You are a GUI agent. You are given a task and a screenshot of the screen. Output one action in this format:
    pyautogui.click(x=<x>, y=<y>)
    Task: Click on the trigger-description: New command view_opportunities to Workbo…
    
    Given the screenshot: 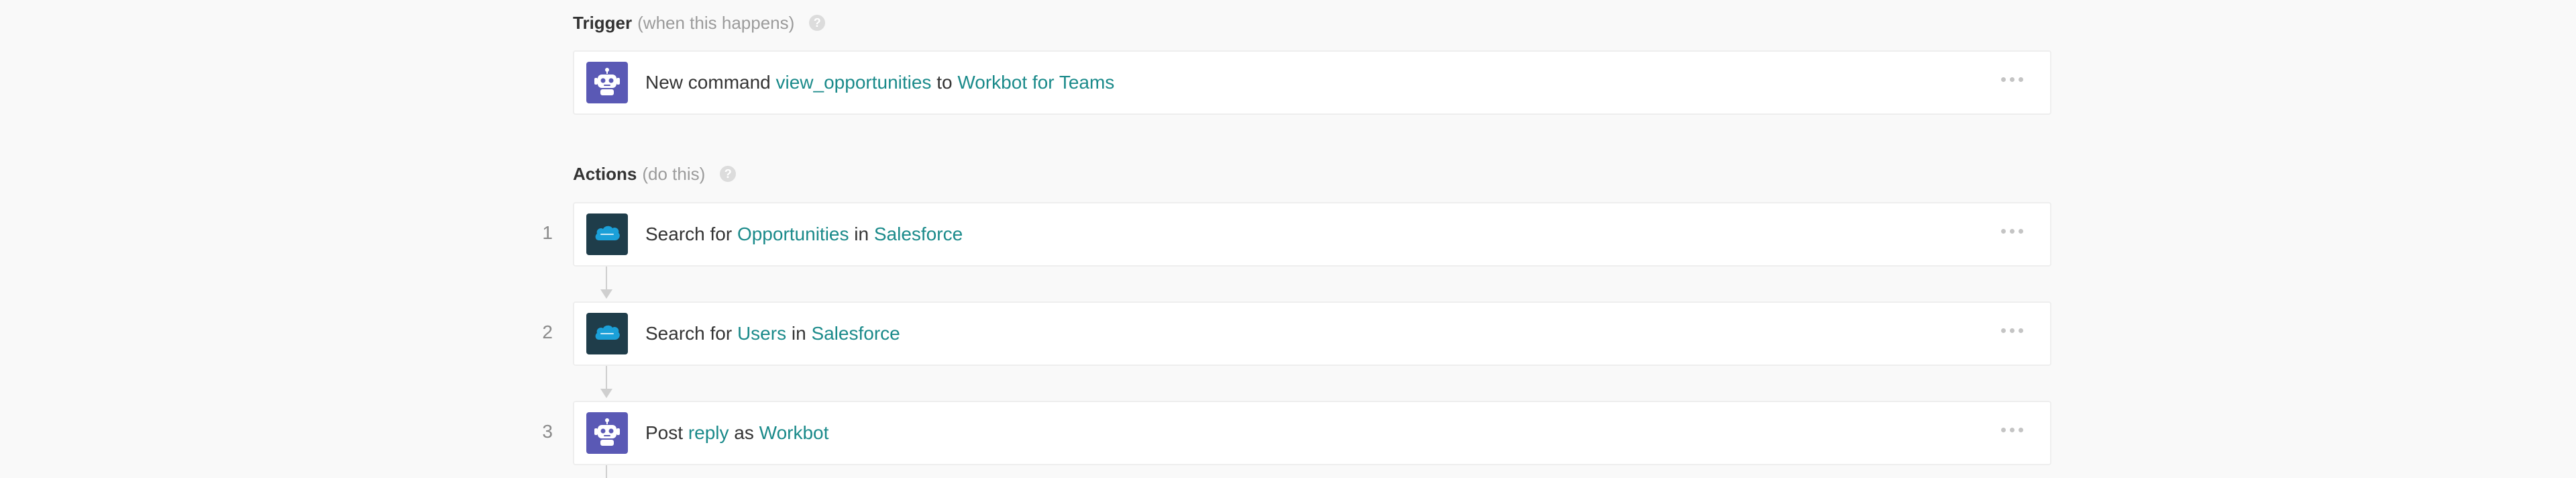 What is the action you would take?
    pyautogui.click(x=879, y=82)
    